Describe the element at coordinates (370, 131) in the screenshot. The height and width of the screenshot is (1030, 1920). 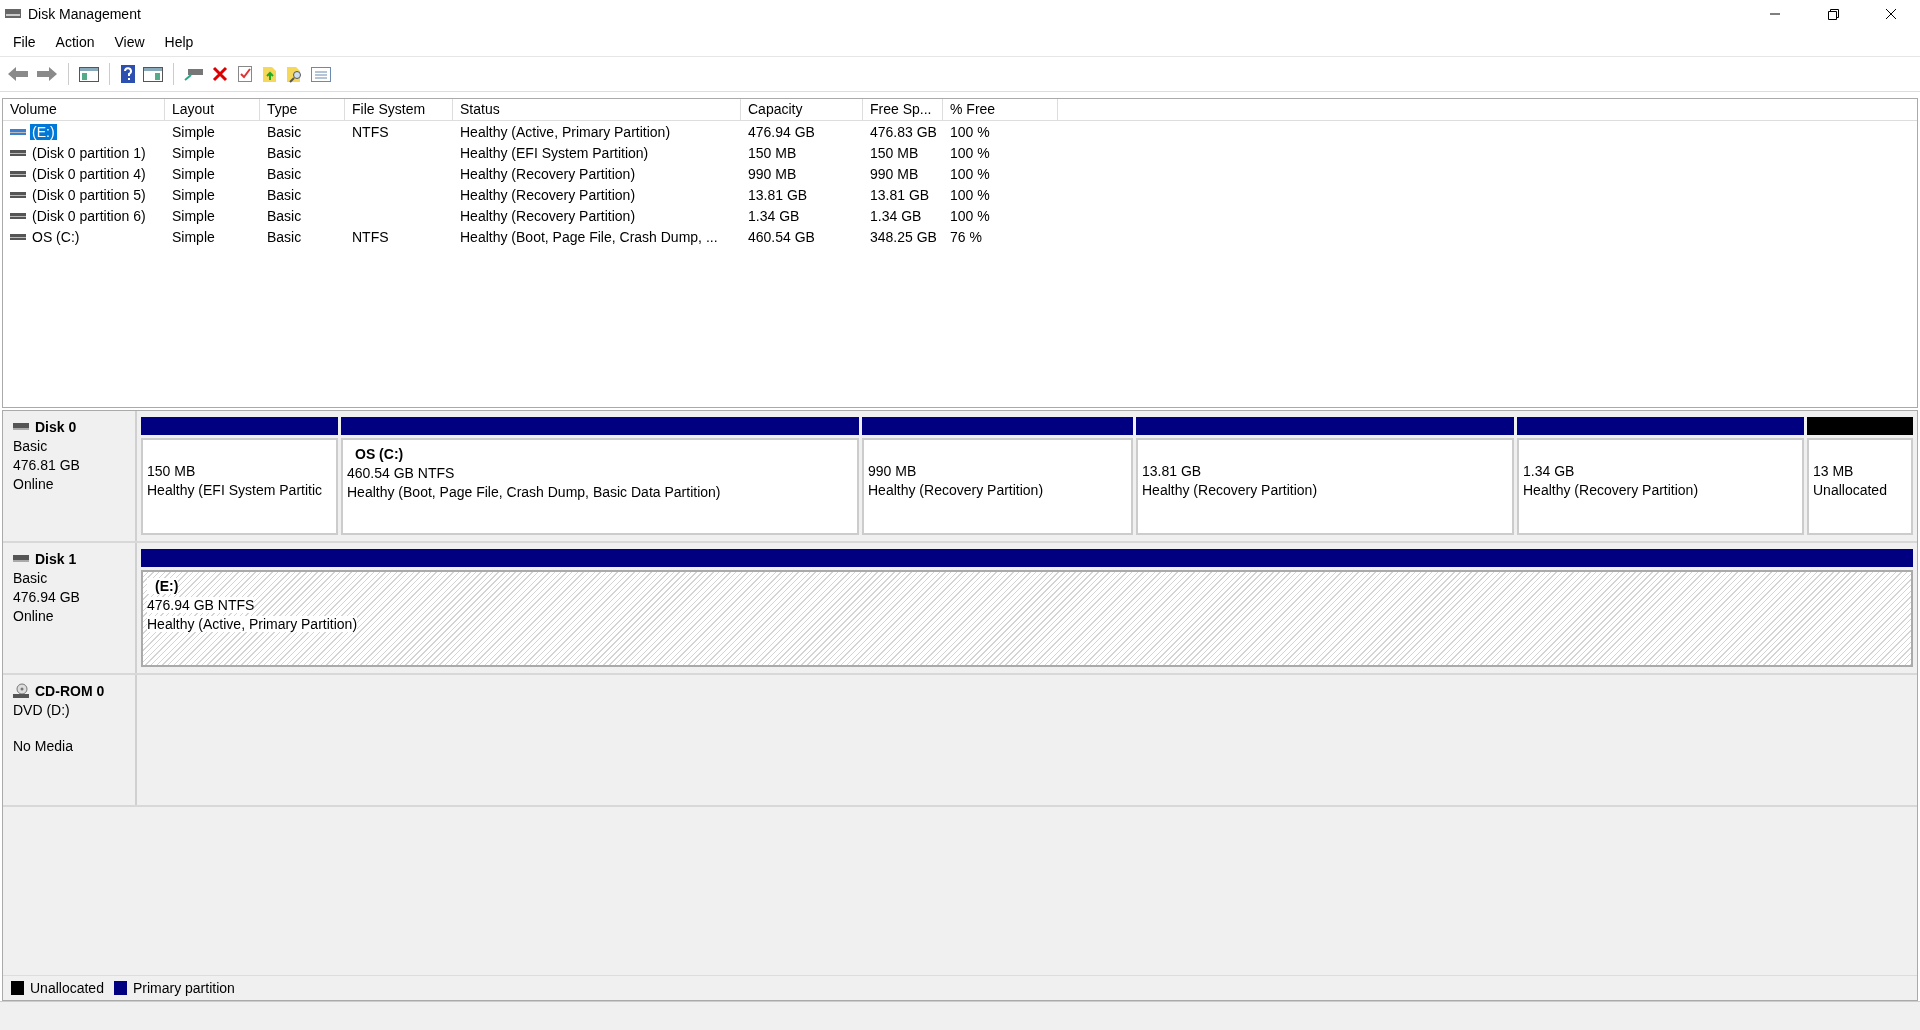
I see `table-cell: NTFS` at that location.